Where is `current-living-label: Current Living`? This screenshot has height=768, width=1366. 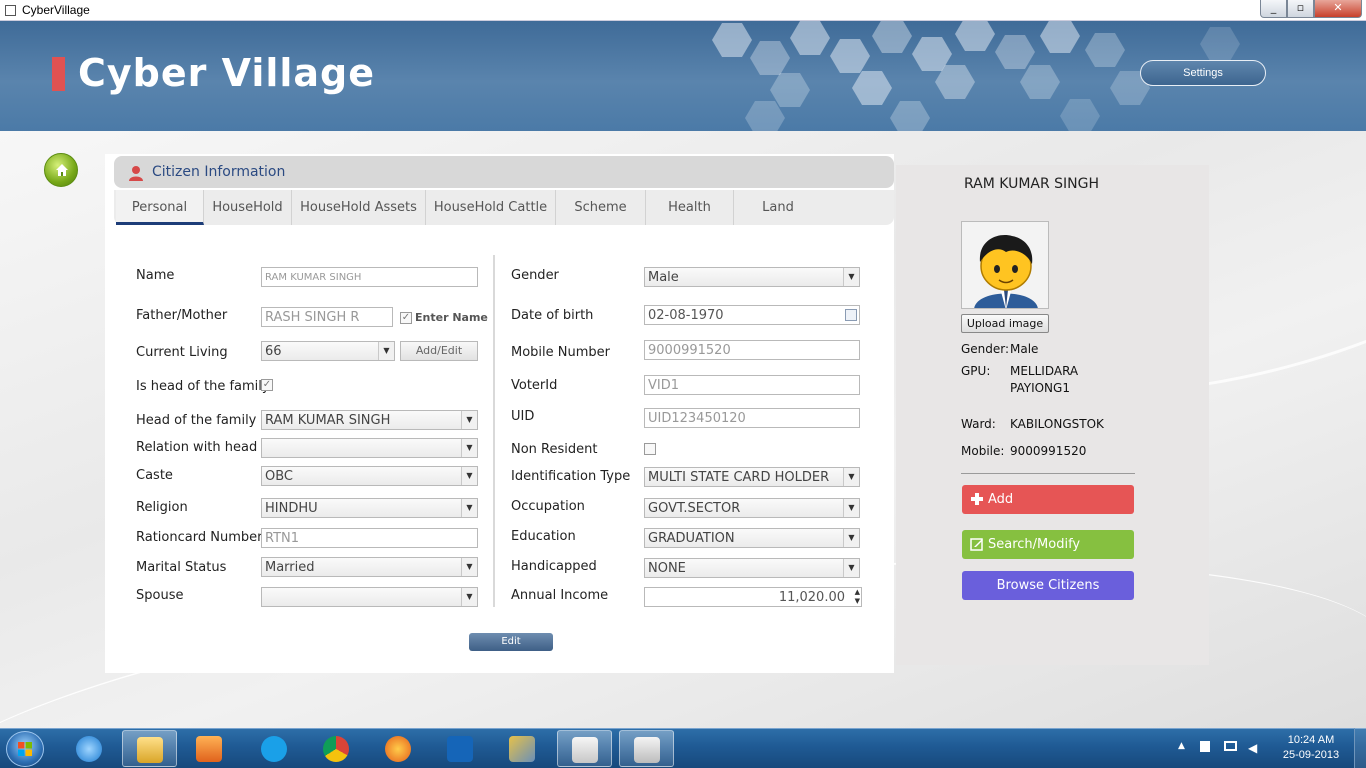
current-living-label: Current Living is located at coordinates (182, 352).